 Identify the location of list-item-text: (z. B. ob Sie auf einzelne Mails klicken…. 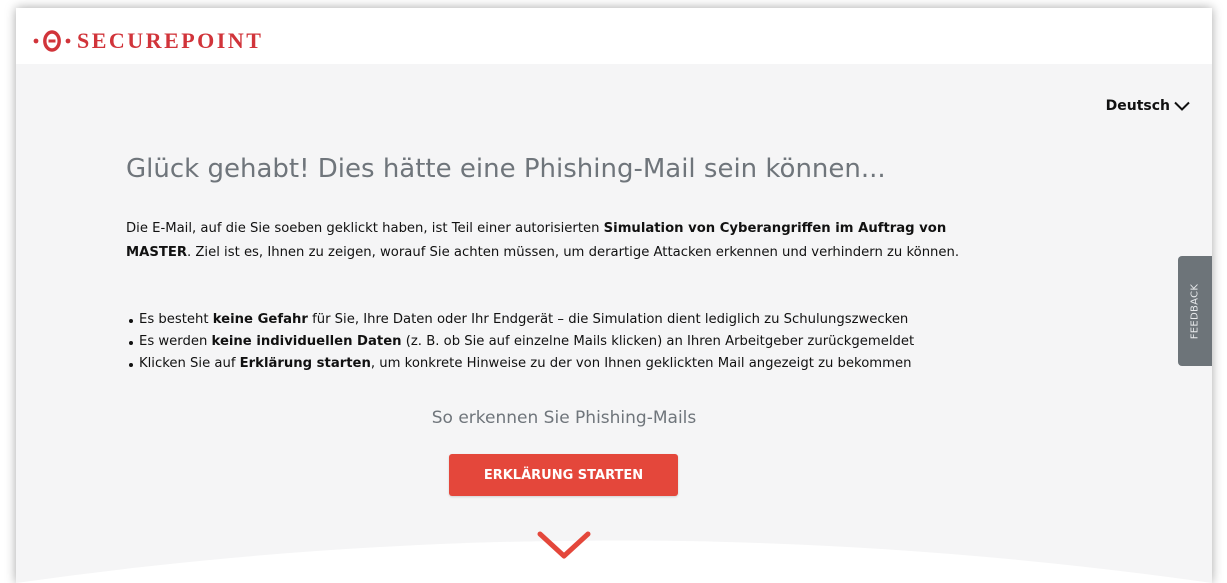
(658, 341).